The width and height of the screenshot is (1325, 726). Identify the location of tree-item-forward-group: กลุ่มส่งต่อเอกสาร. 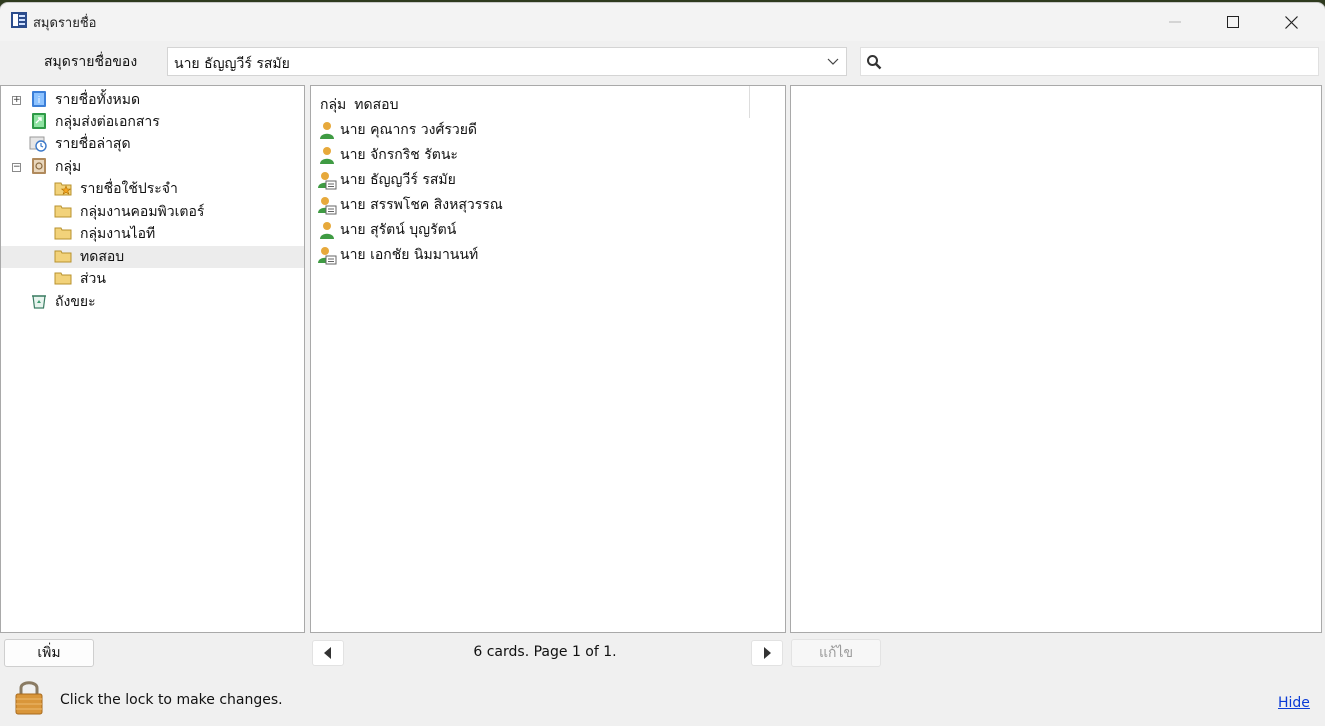
(152, 122).